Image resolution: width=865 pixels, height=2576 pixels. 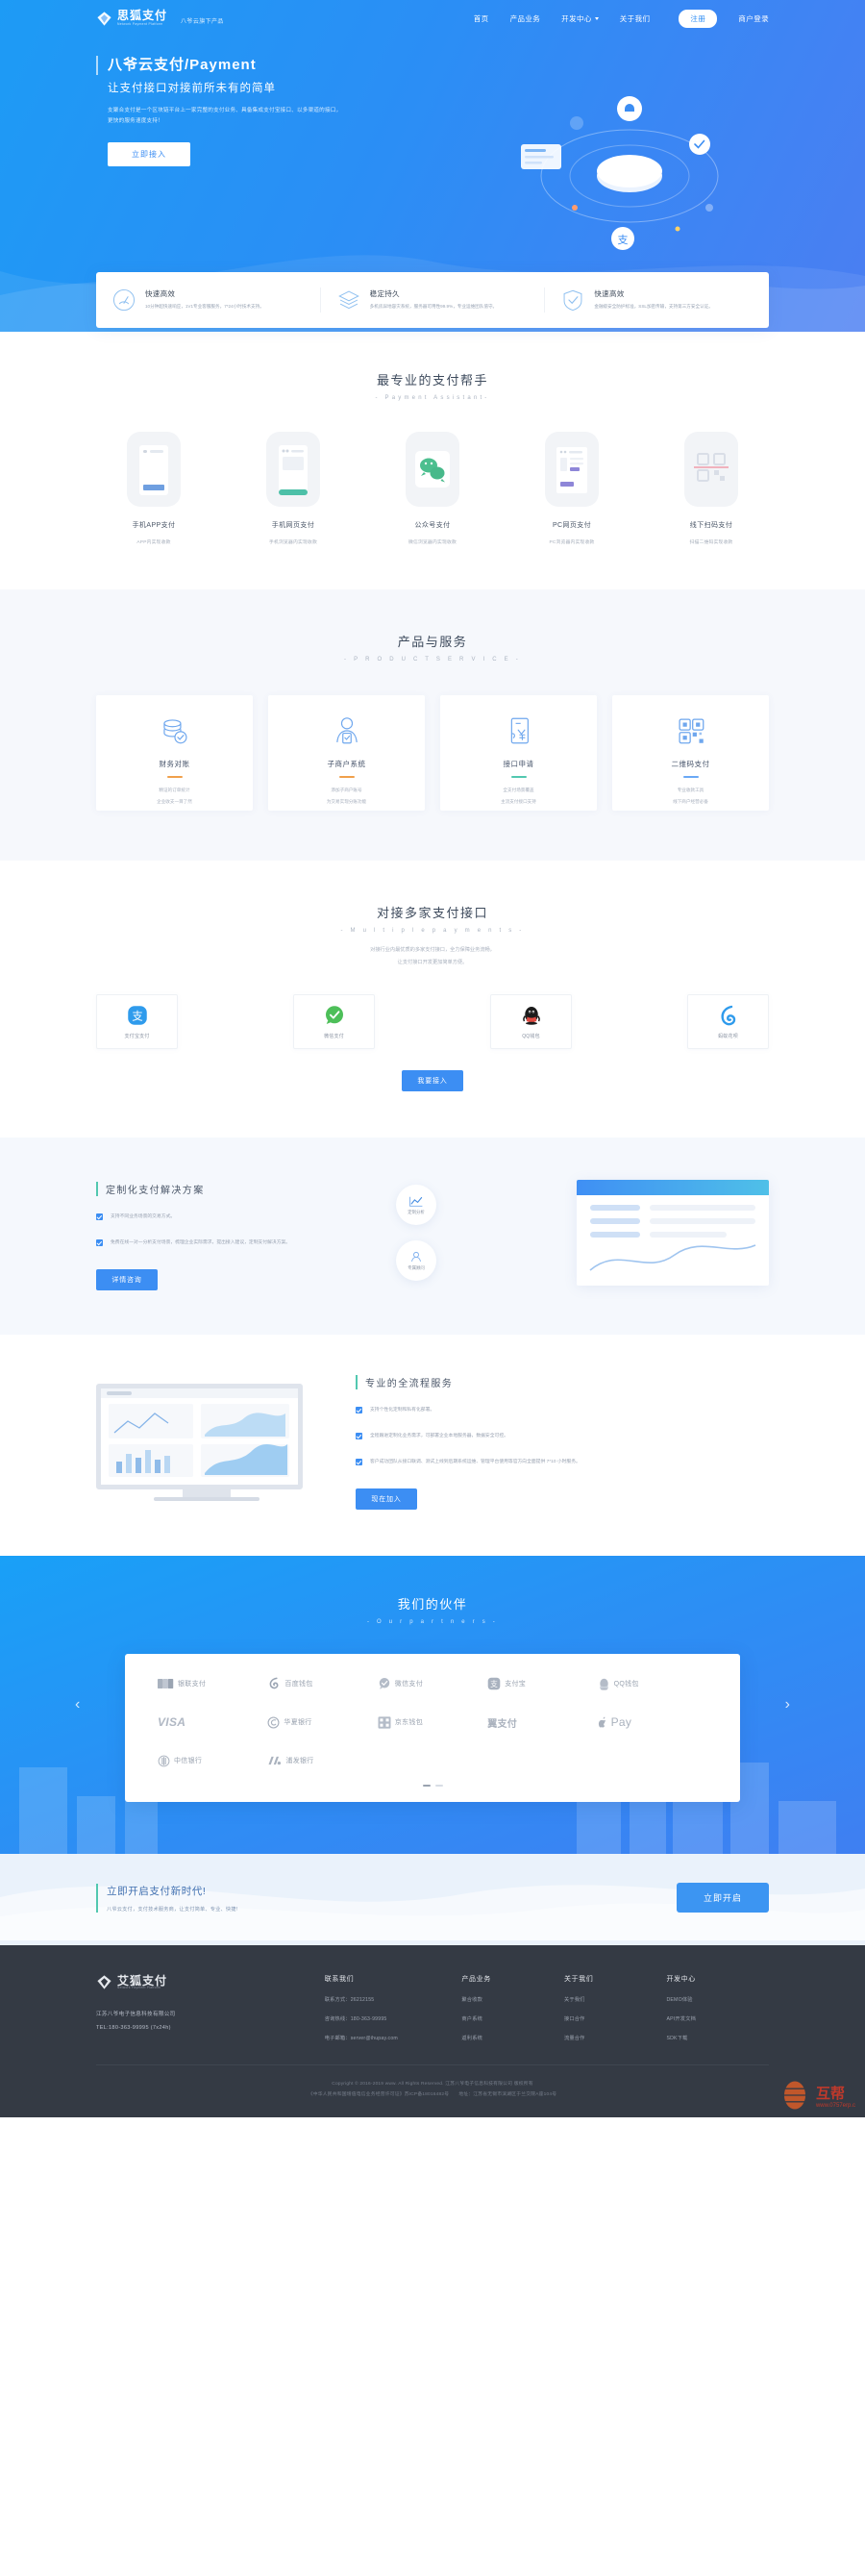 What do you see at coordinates (432, 1722) in the screenshot?
I see `partner-jd-wallet: 京东钱包` at bounding box center [432, 1722].